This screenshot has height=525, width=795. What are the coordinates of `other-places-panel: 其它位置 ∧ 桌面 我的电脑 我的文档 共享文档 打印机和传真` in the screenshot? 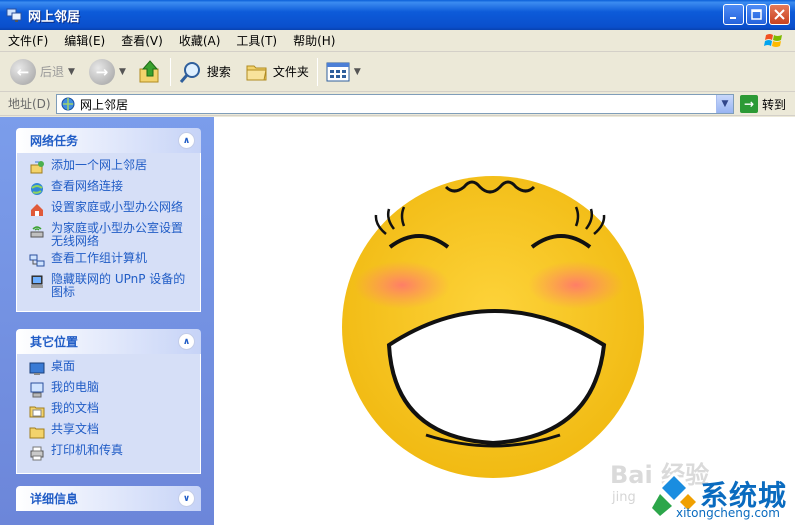 It's located at (108, 401).